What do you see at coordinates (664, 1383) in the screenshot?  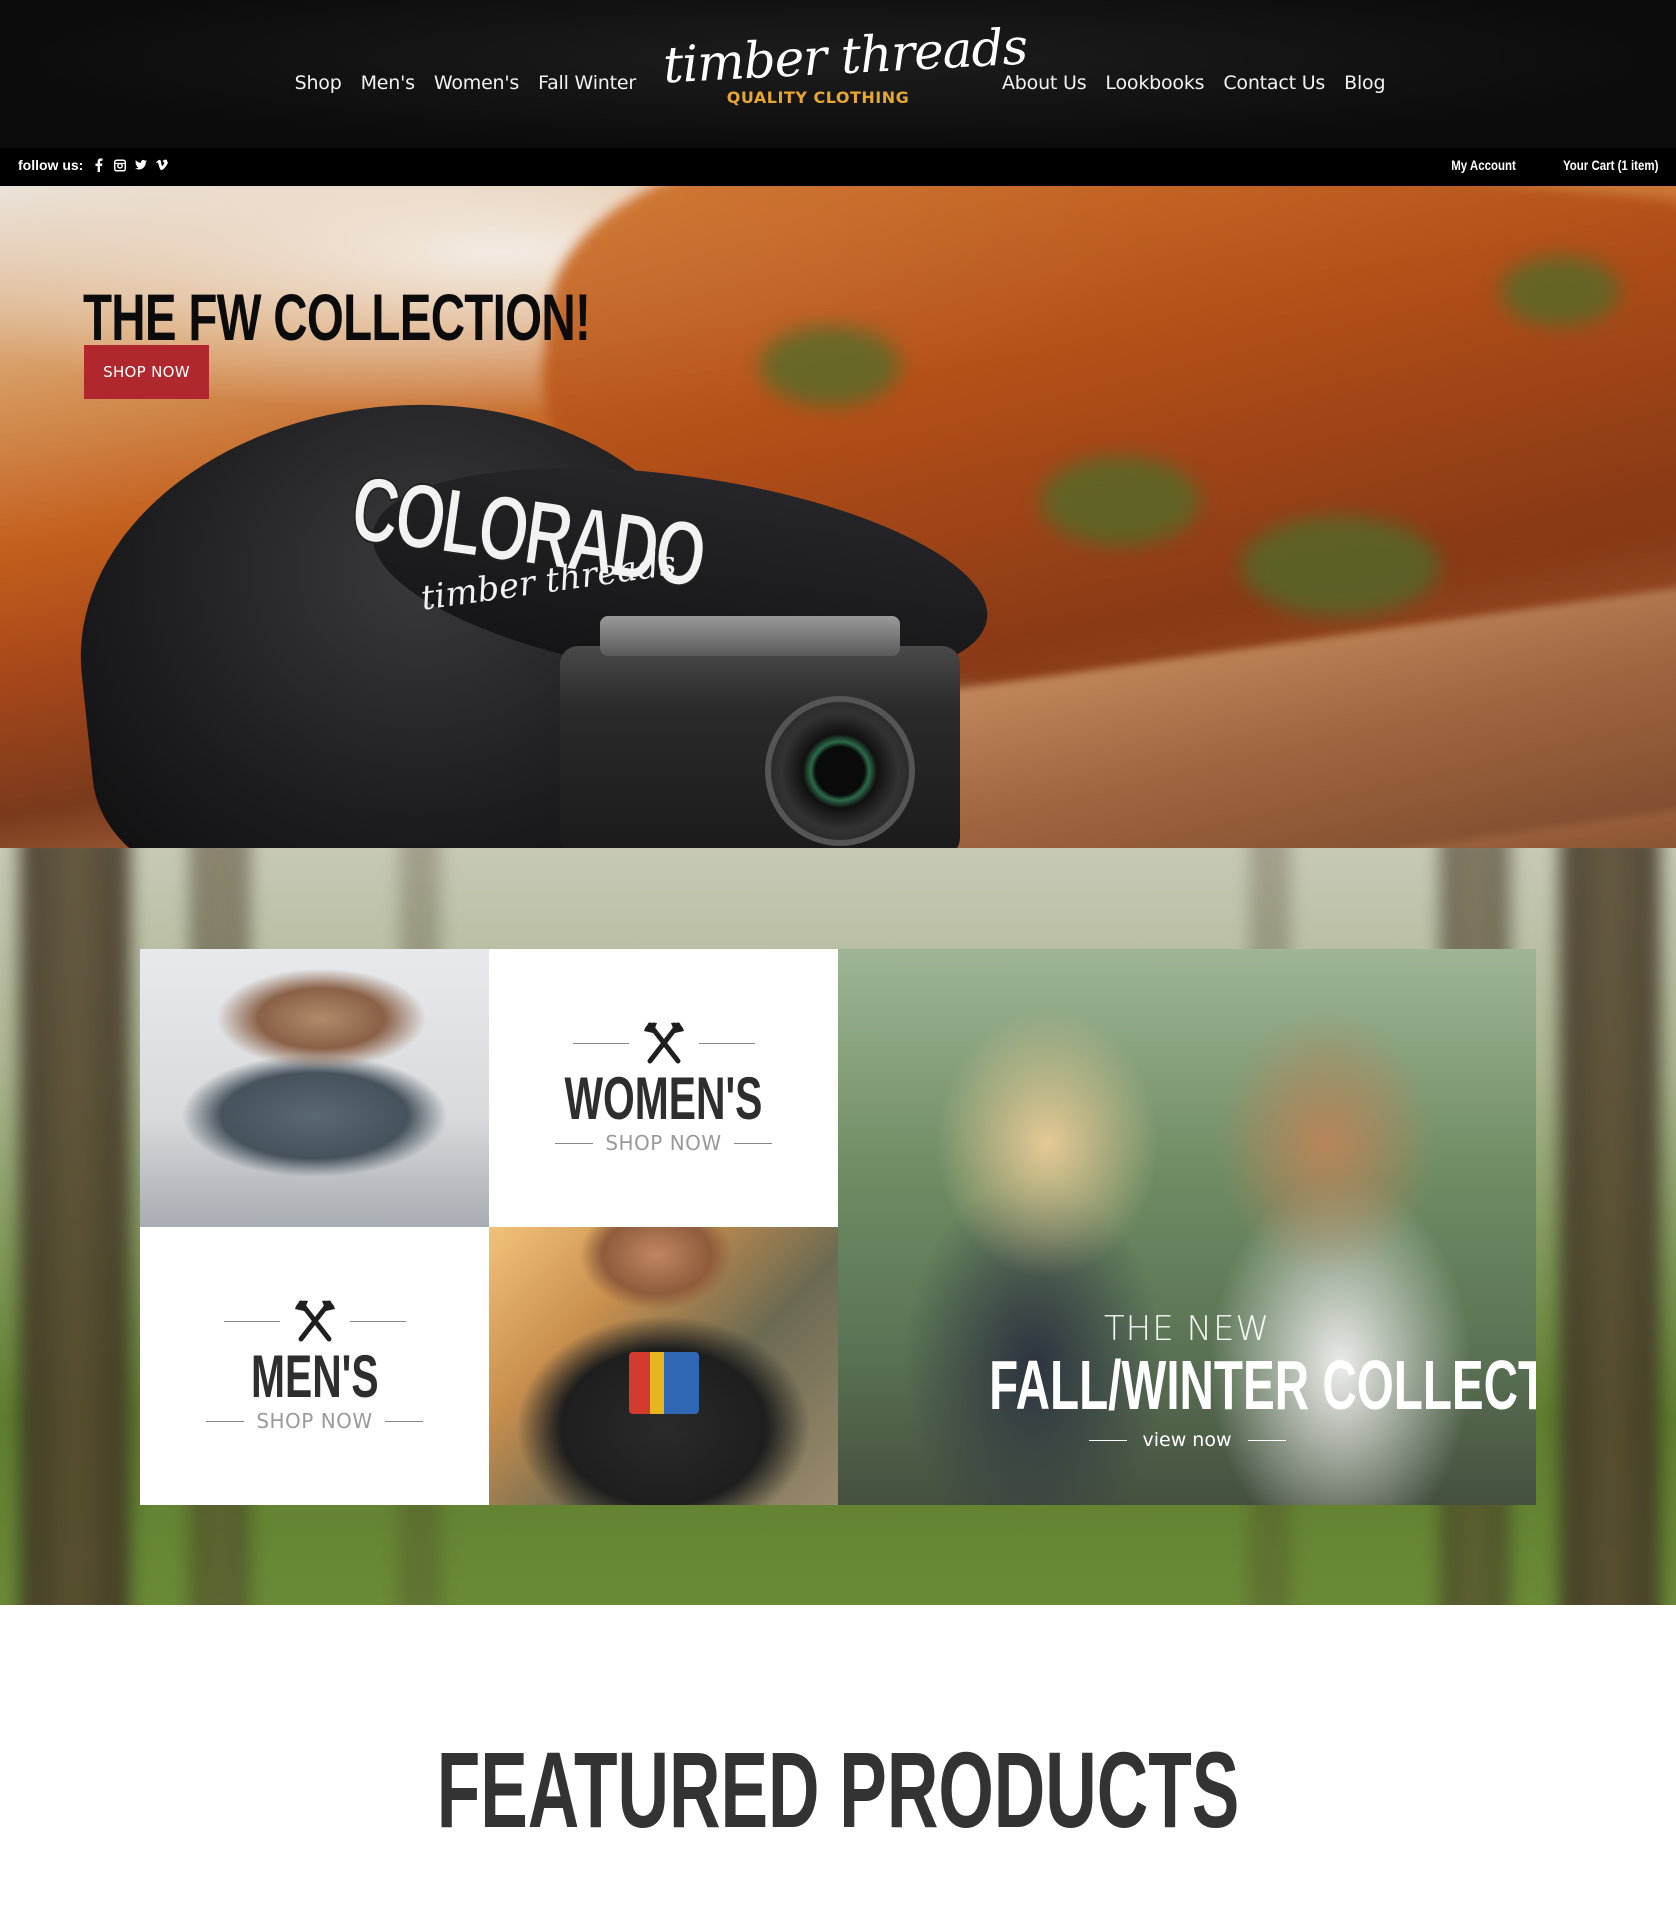 I see `colorado-flag-shirt-graphic` at bounding box center [664, 1383].